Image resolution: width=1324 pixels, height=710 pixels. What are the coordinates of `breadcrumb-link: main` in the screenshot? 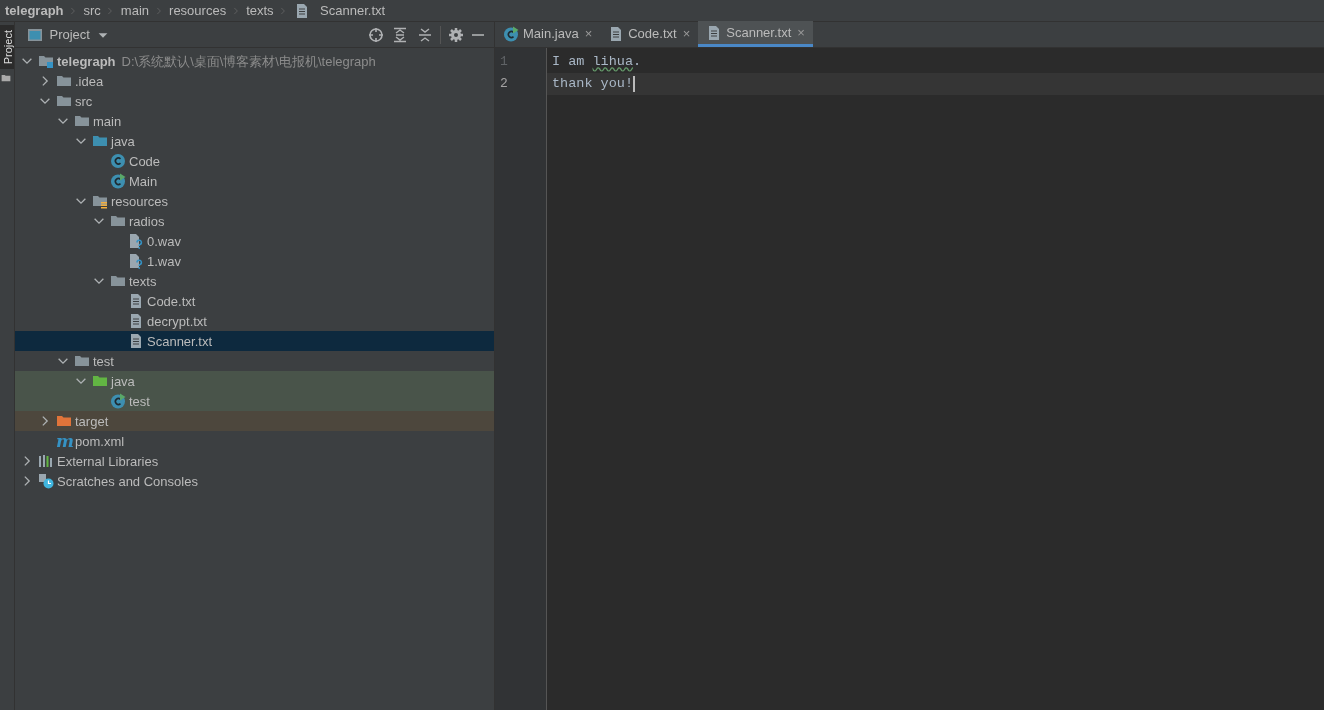 It's located at (135, 10).